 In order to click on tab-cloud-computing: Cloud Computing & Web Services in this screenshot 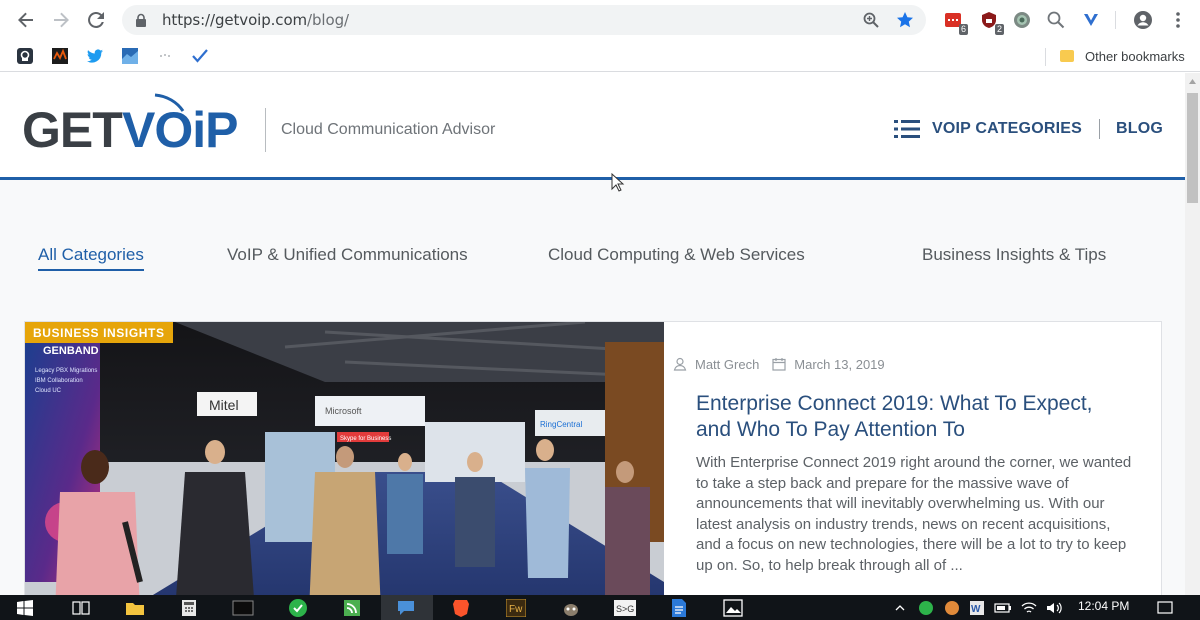, I will do `click(676, 255)`.